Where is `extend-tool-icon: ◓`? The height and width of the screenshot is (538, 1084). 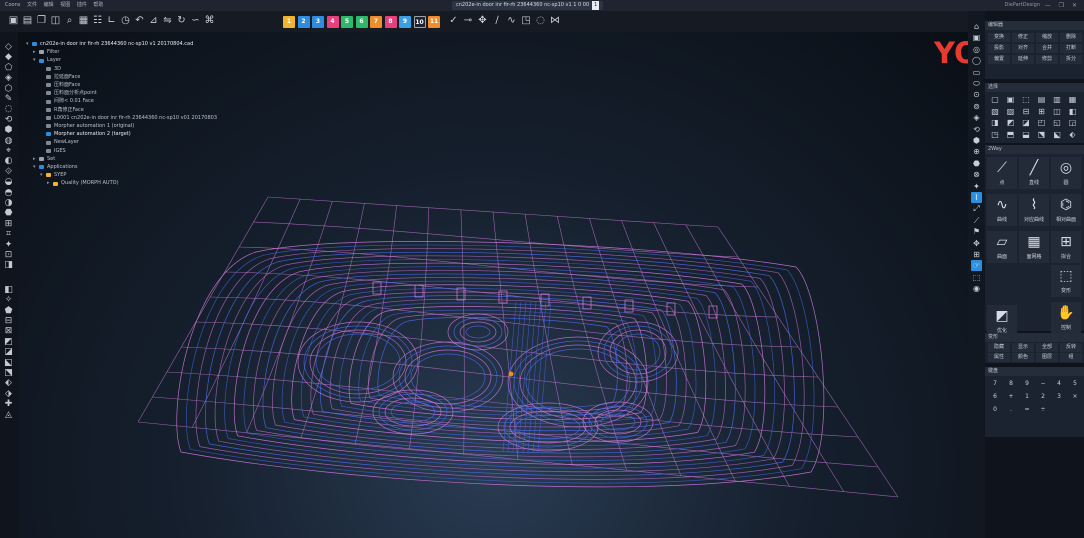
extend-tool-icon: ◓ is located at coordinates (8, 193).